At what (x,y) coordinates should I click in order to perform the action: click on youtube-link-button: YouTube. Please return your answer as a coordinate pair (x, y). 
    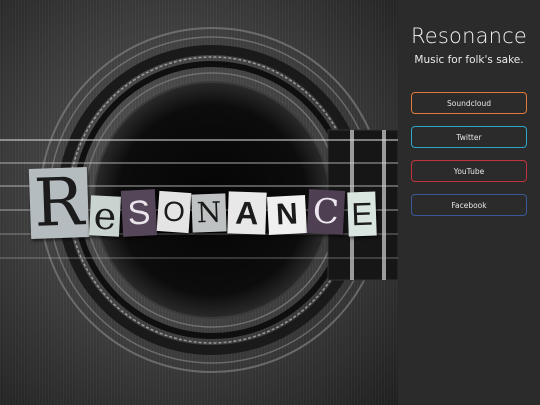
    Looking at the image, I should click on (469, 171).